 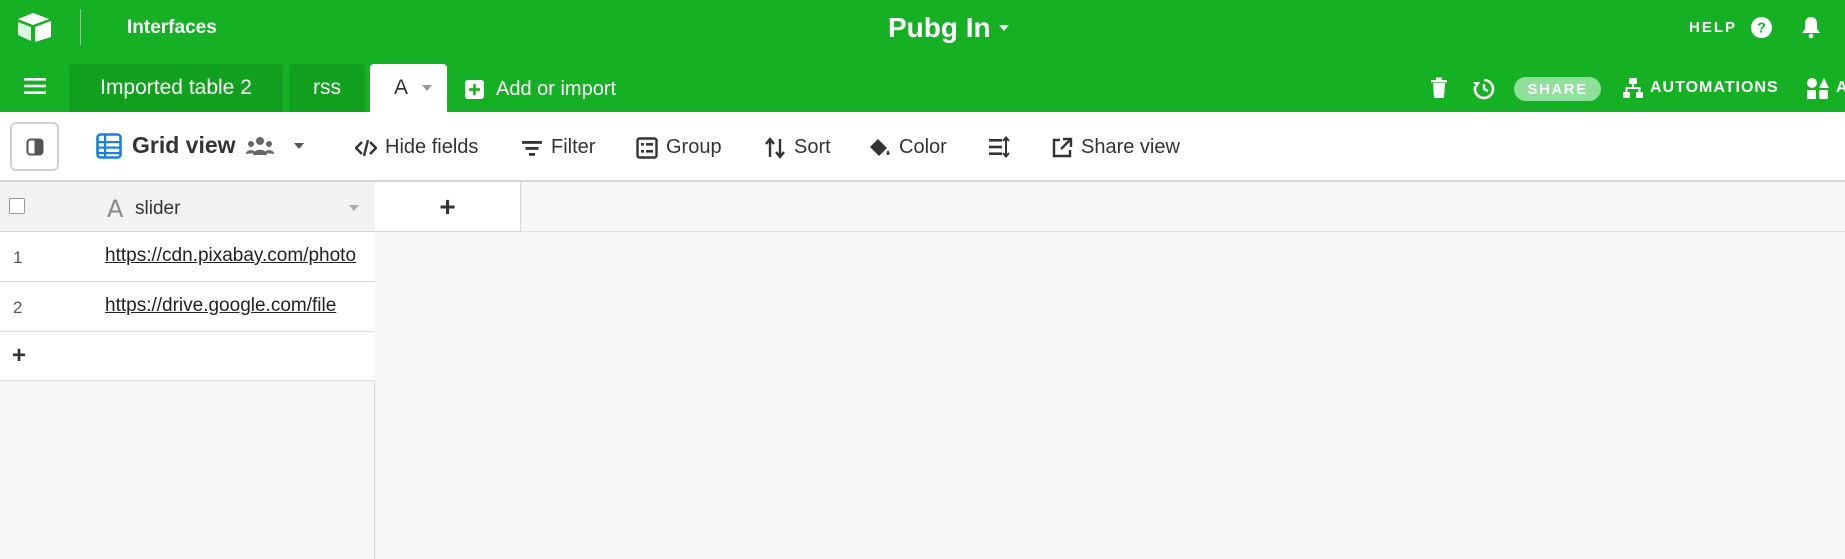 What do you see at coordinates (80, 27) in the screenshot?
I see `header-divider` at bounding box center [80, 27].